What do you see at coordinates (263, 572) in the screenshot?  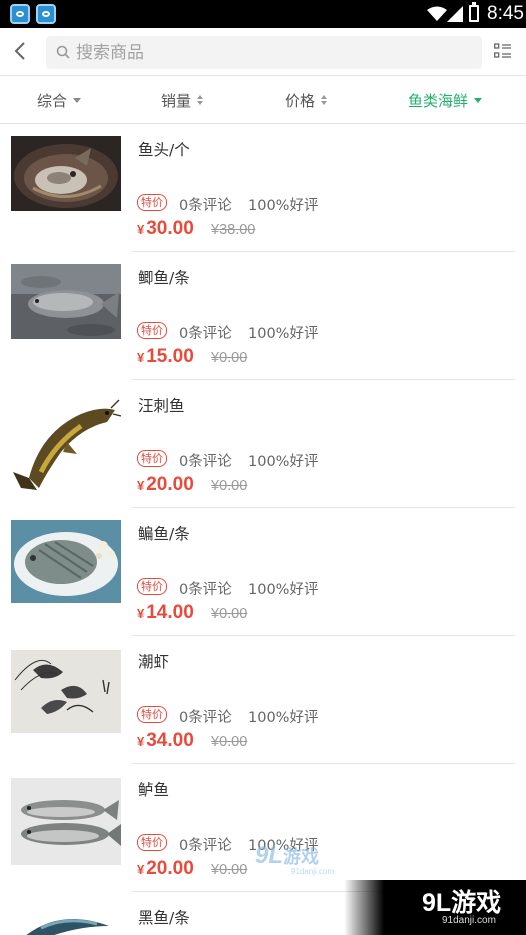 I see `product-item: 鳊鱼/条 特价 0条评论 100%好评 ¥14.00 ¥0.00` at bounding box center [263, 572].